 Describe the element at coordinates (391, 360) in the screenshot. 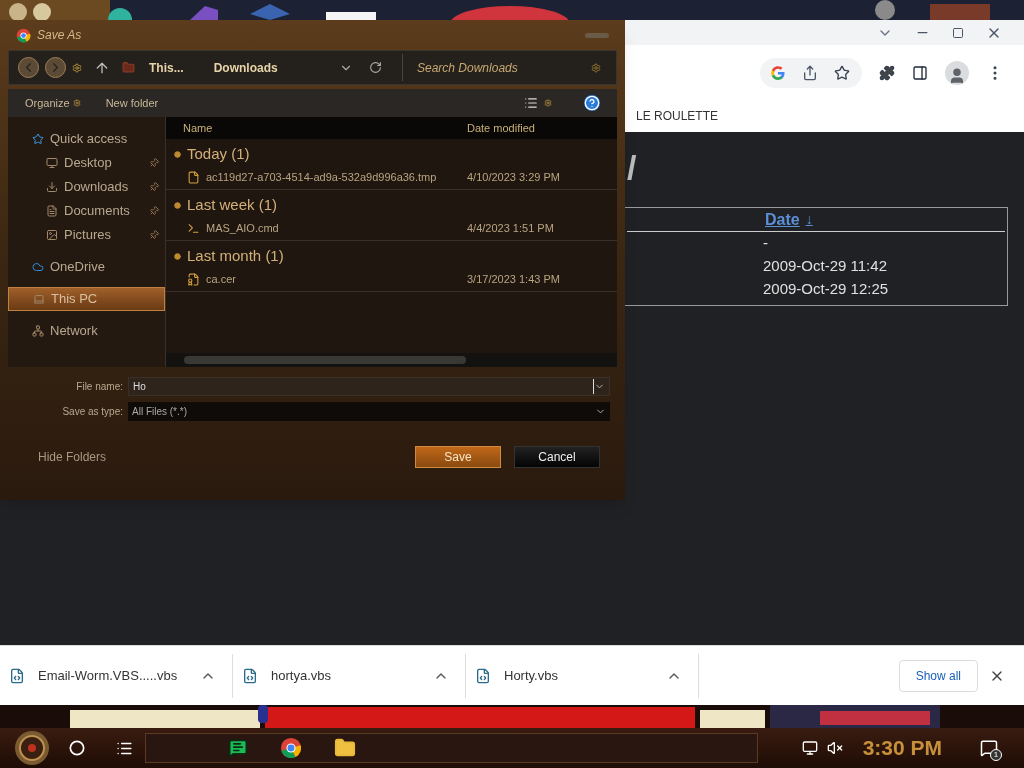

I see `horizontal-scrollbar` at that location.